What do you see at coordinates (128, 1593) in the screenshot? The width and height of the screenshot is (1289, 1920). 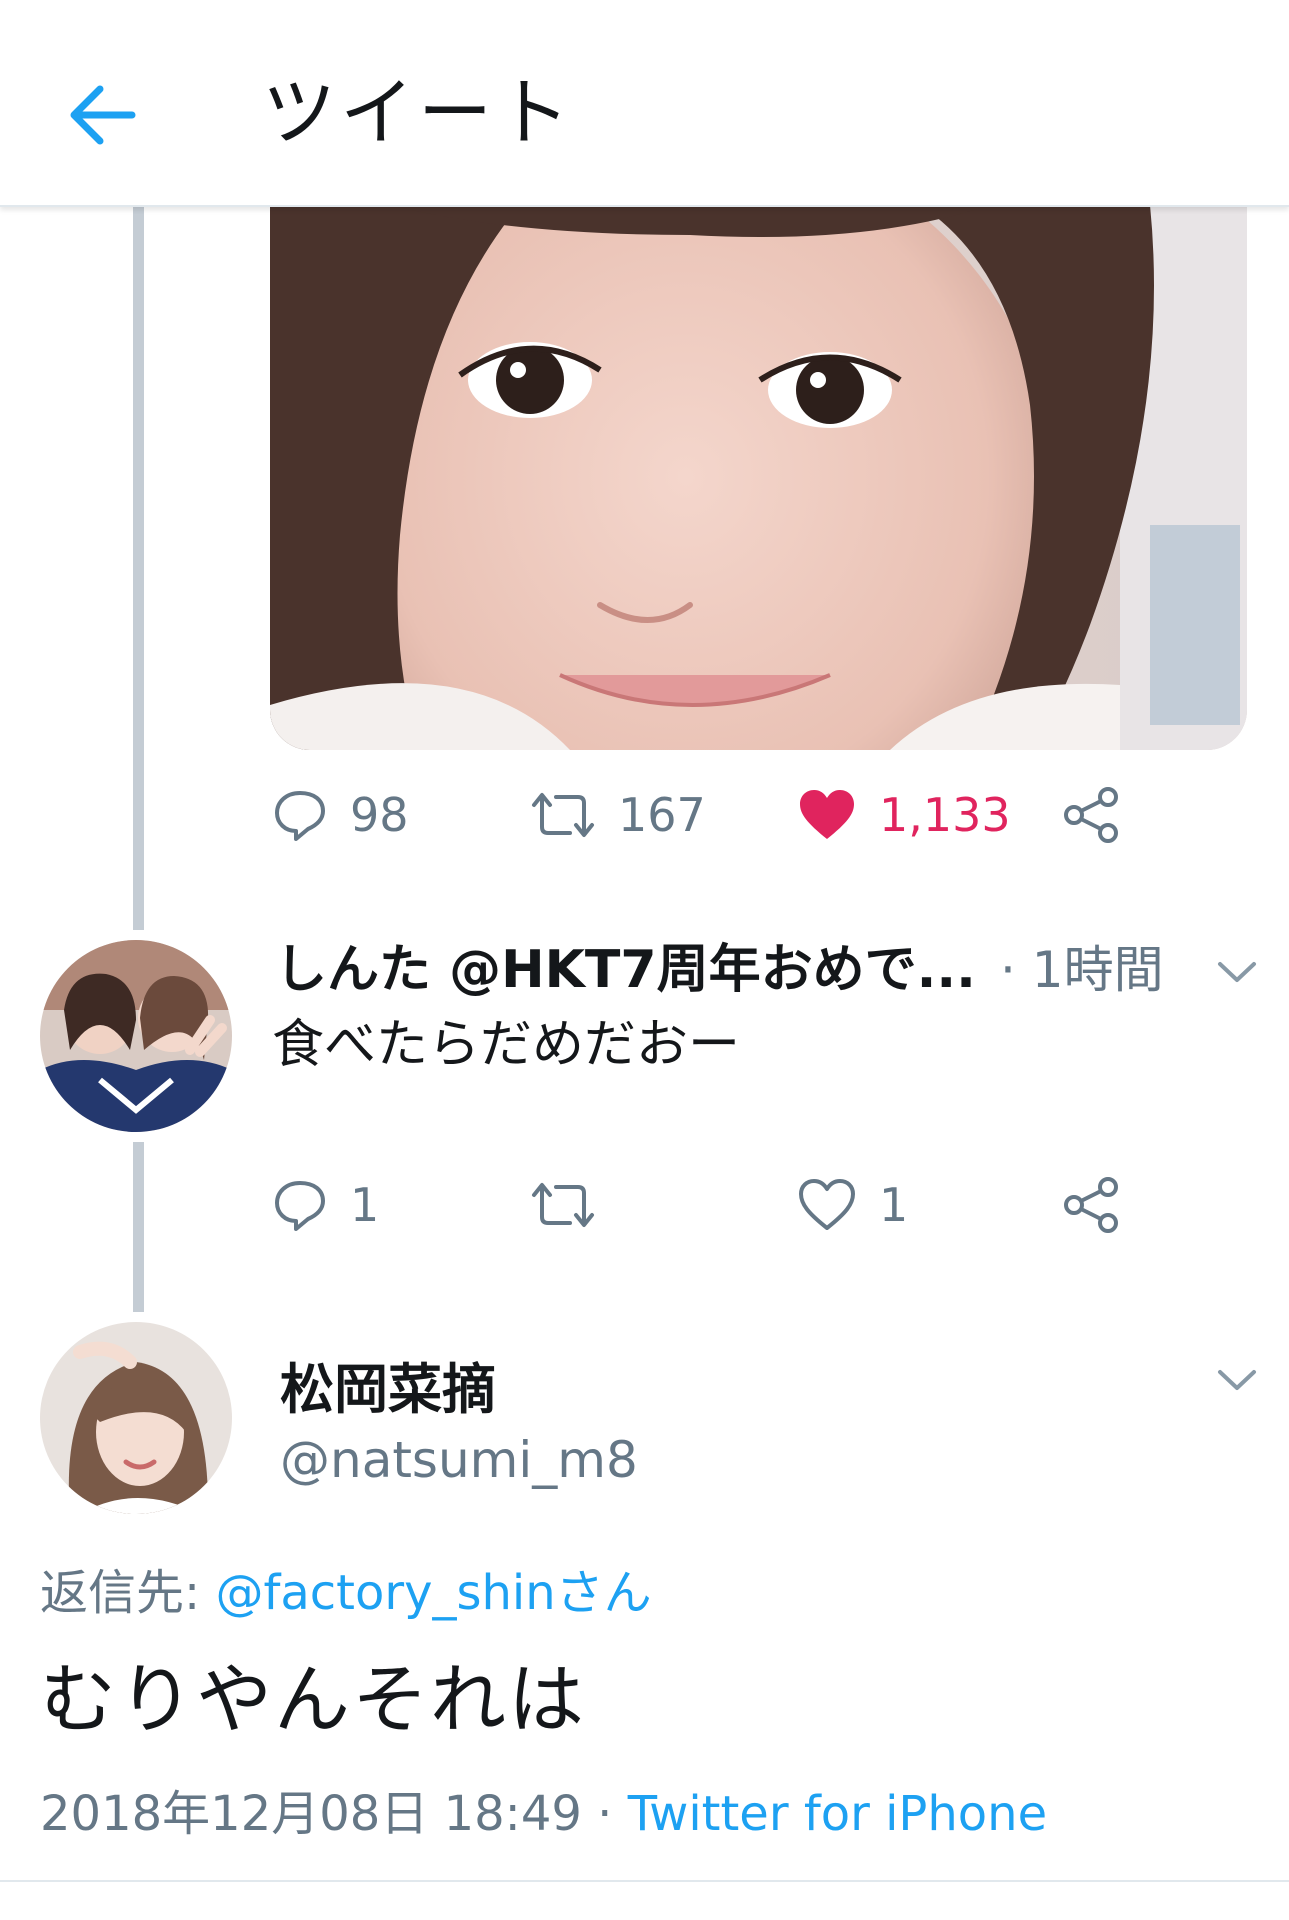 I see `reply-to-label: 返信先:` at bounding box center [128, 1593].